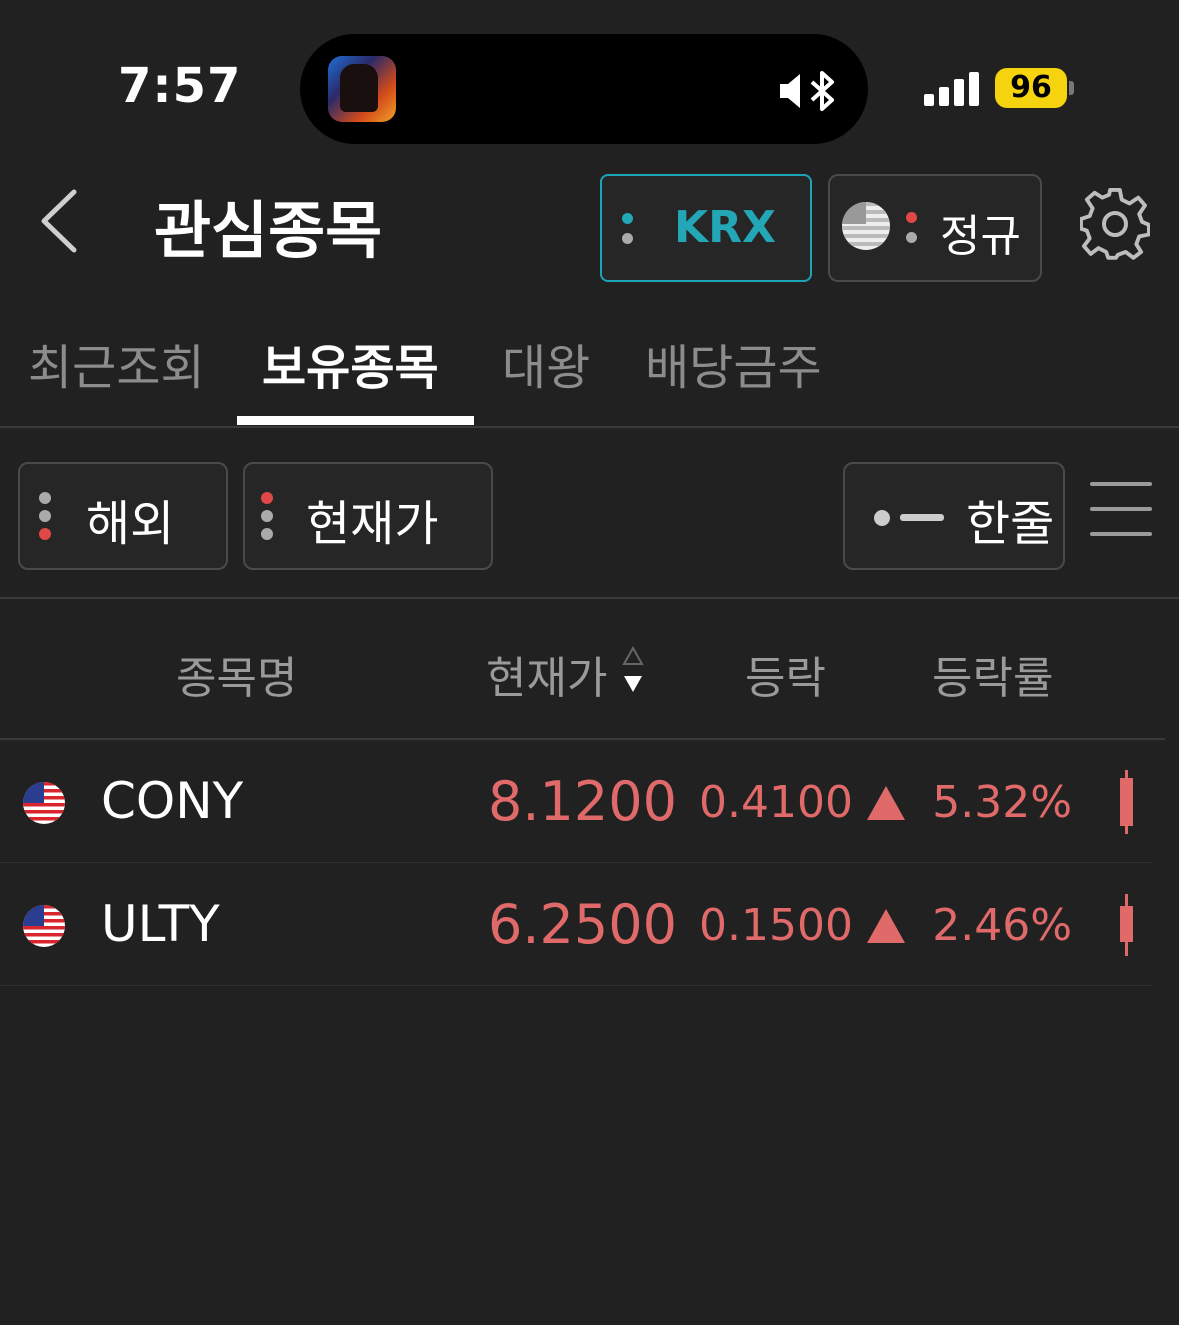  Describe the element at coordinates (785, 678) in the screenshot. I see `column-header-change: 등락` at that location.